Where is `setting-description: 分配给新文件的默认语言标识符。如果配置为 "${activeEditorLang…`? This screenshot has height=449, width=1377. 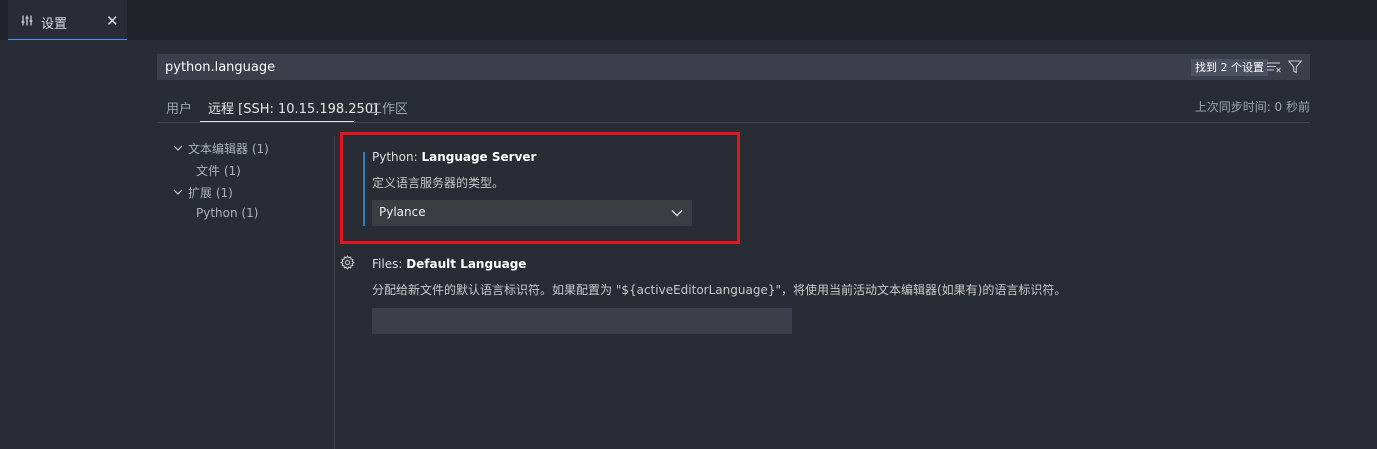
setting-description: 分配给新文件的默认语言标识符。如果配置为 "${activeEditorLang… is located at coordinates (719, 290).